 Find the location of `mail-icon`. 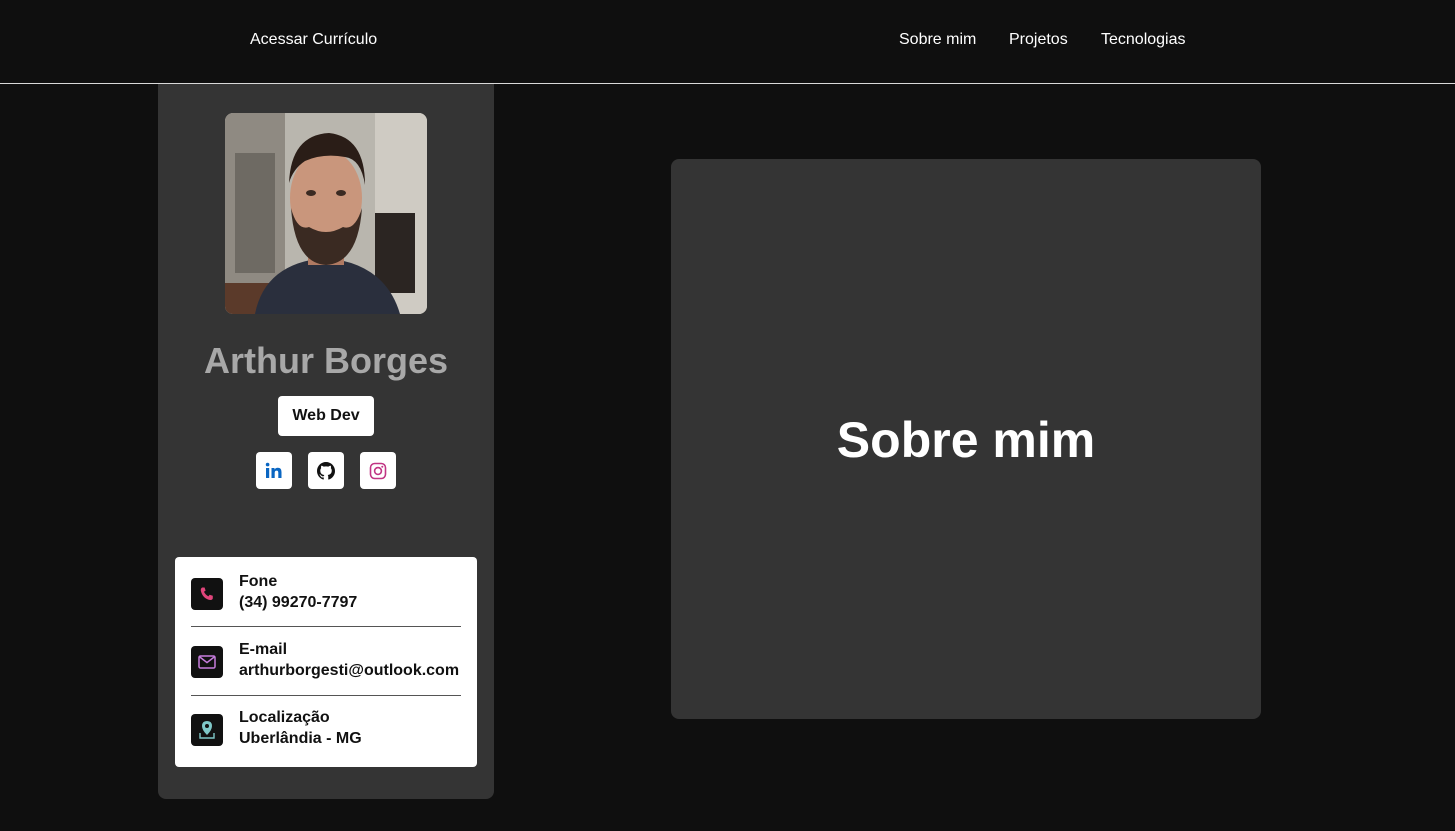

mail-icon is located at coordinates (207, 662).